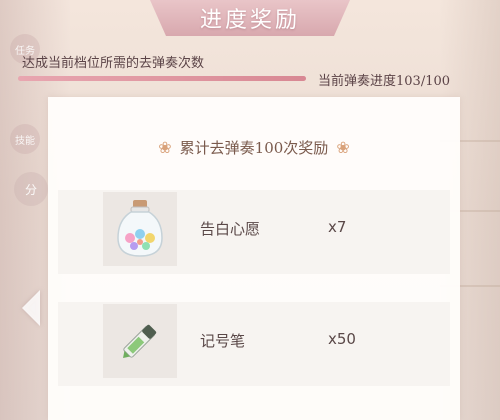  I want to click on reward-name: 记号笔, so click(223, 341).